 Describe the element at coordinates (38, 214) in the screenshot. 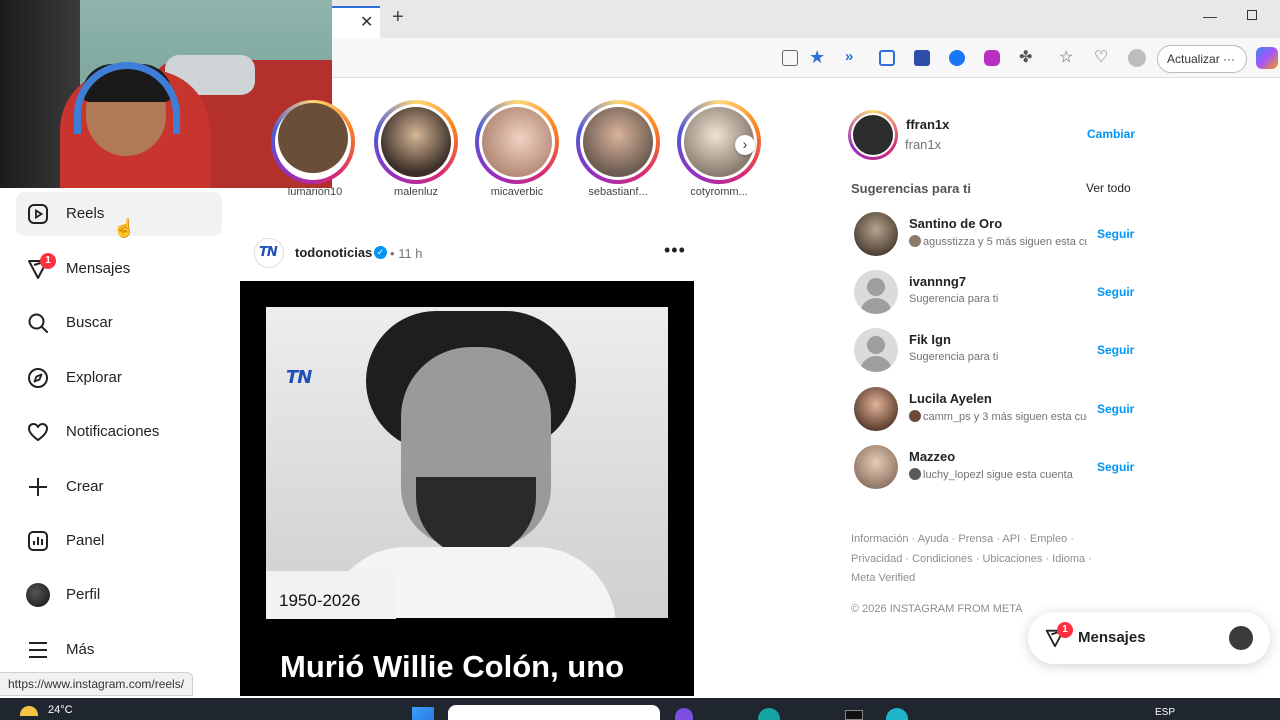

I see `reels-icon` at that location.